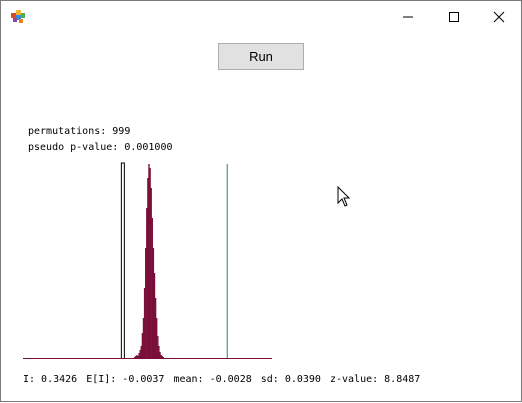 This screenshot has height=403, width=522. Describe the element at coordinates (290, 379) in the screenshot. I see `stat-sd: sd: 0.0390` at that location.